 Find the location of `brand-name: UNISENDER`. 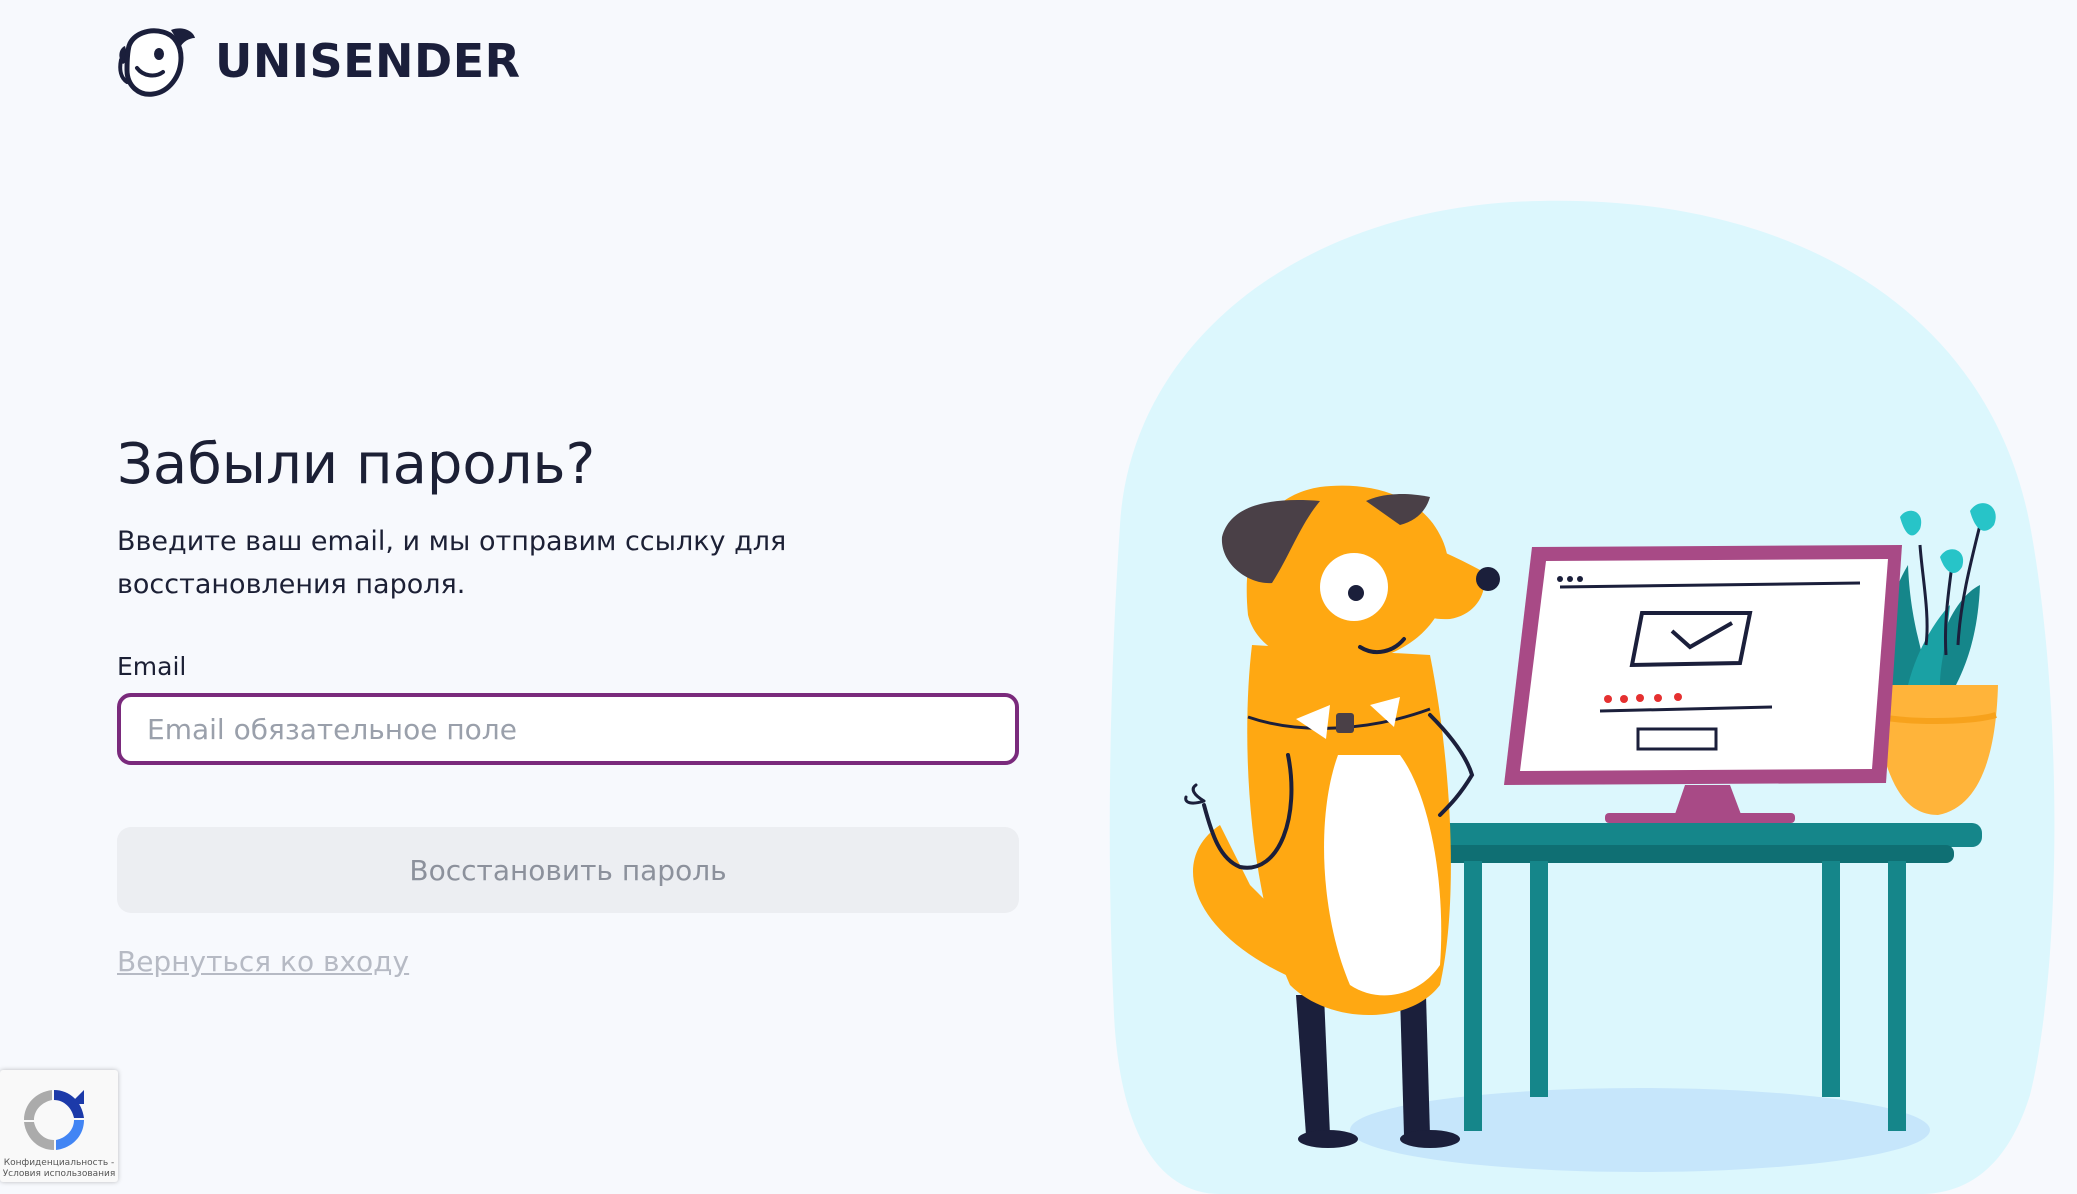

brand-name: UNISENDER is located at coordinates (368, 61).